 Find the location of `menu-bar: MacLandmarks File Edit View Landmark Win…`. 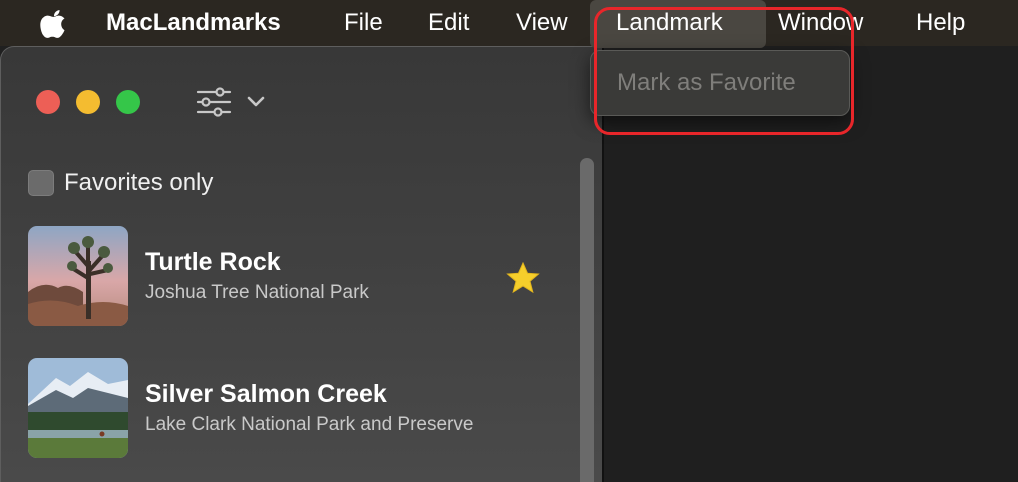

menu-bar: MacLandmarks File Edit View Landmark Win… is located at coordinates (509, 24).